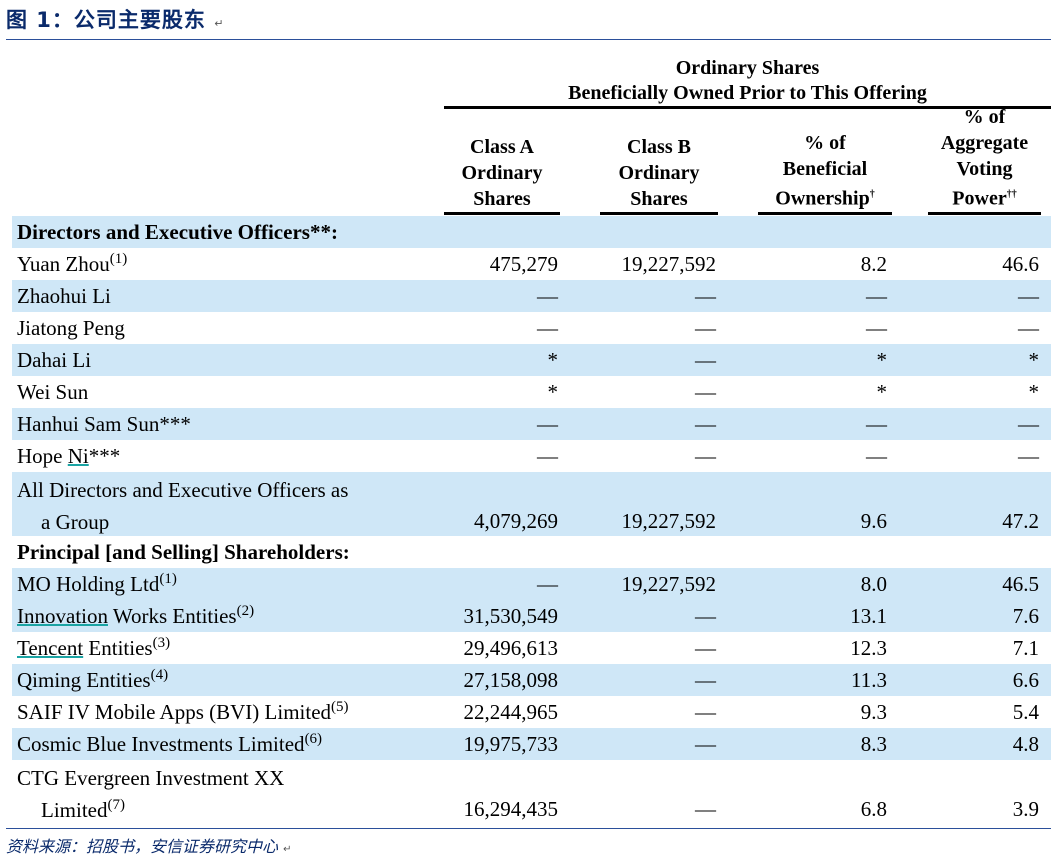 This screenshot has width=1057, height=860. What do you see at coordinates (118, 259) in the screenshot?
I see `footnote-ref: (1)` at bounding box center [118, 259].